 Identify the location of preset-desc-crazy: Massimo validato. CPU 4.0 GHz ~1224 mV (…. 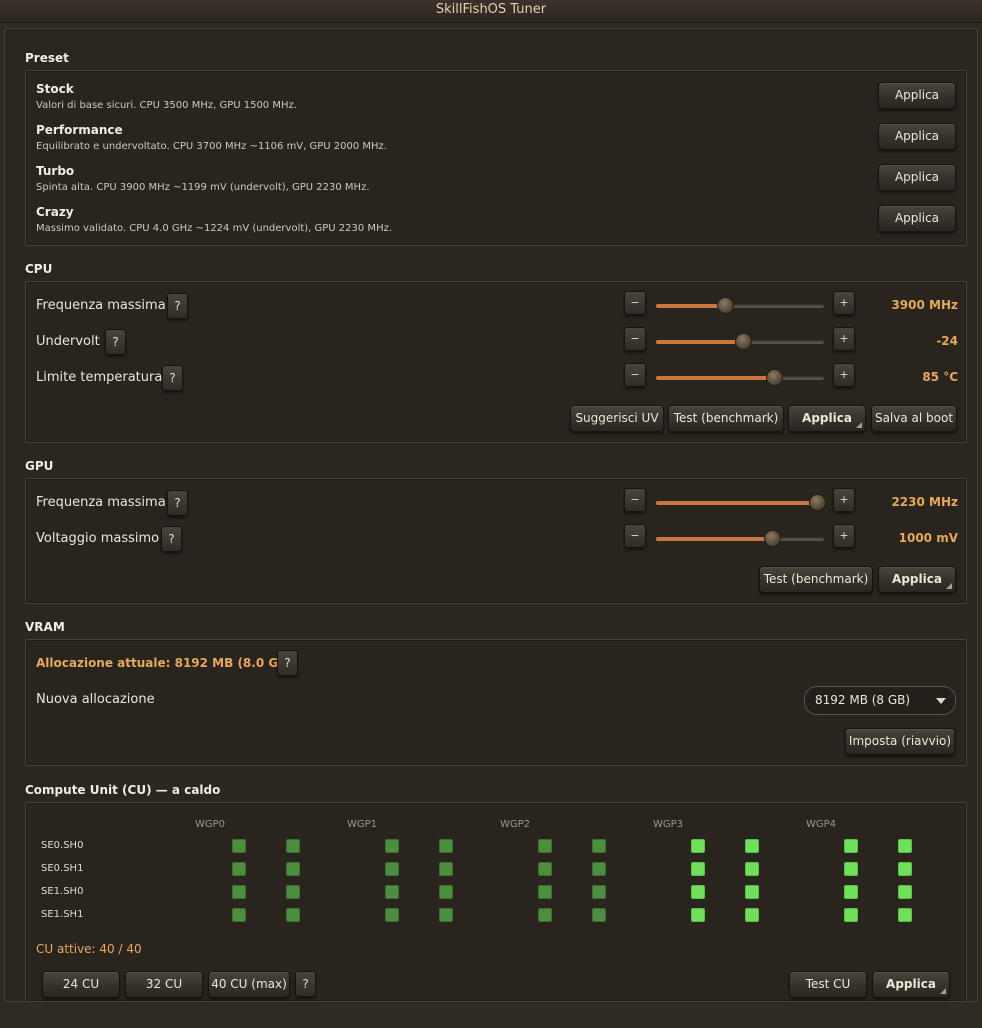
(214, 228).